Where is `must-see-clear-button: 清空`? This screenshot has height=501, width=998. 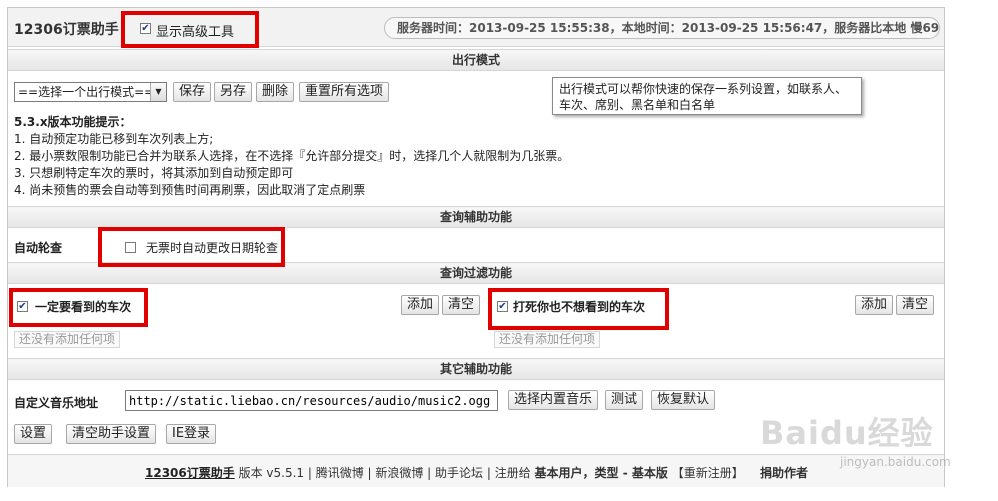
must-see-clear-button: 清空 is located at coordinates (461, 305).